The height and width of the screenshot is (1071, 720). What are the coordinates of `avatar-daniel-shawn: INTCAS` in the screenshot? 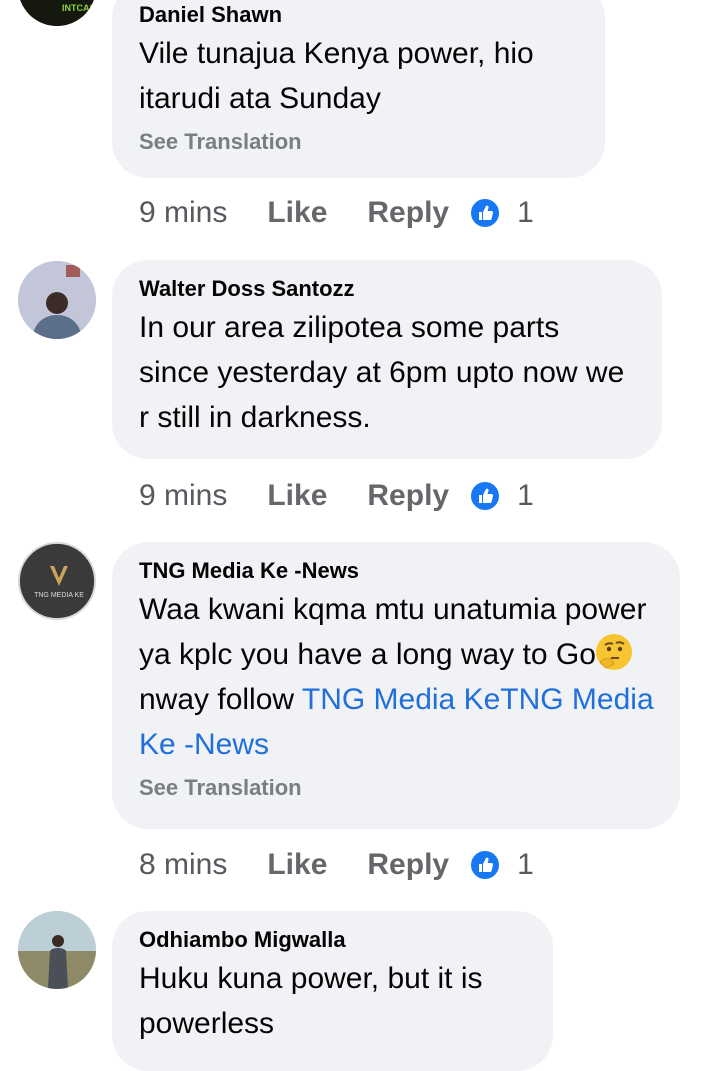 It's located at (57, 13).